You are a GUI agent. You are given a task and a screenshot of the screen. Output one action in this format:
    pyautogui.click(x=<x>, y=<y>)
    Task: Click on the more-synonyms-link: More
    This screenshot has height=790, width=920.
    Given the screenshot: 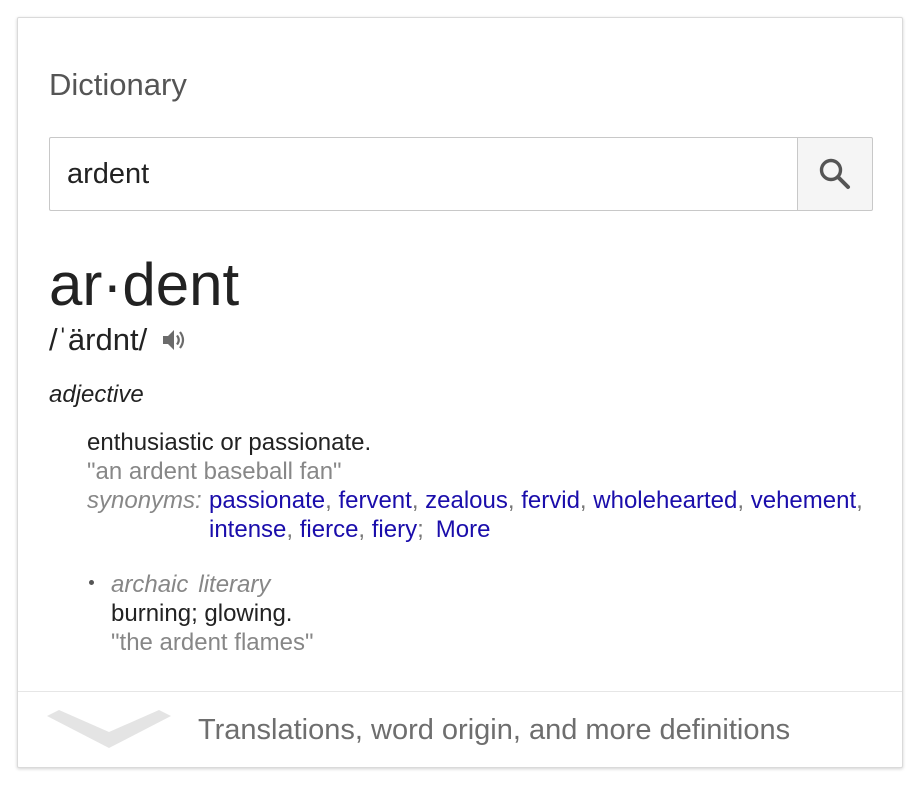 What is the action you would take?
    pyautogui.click(x=463, y=529)
    